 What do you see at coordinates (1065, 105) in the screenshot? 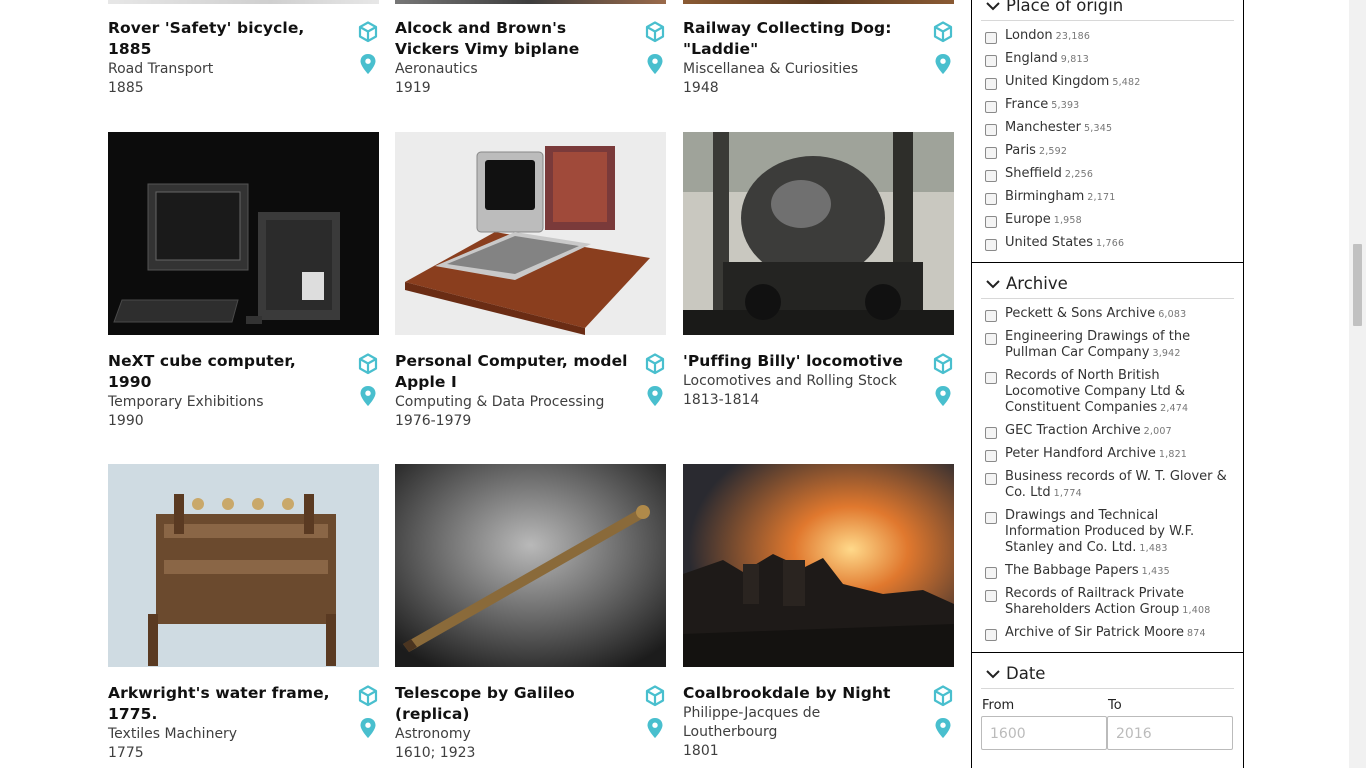
I see `filter-option-count: 5,393` at bounding box center [1065, 105].